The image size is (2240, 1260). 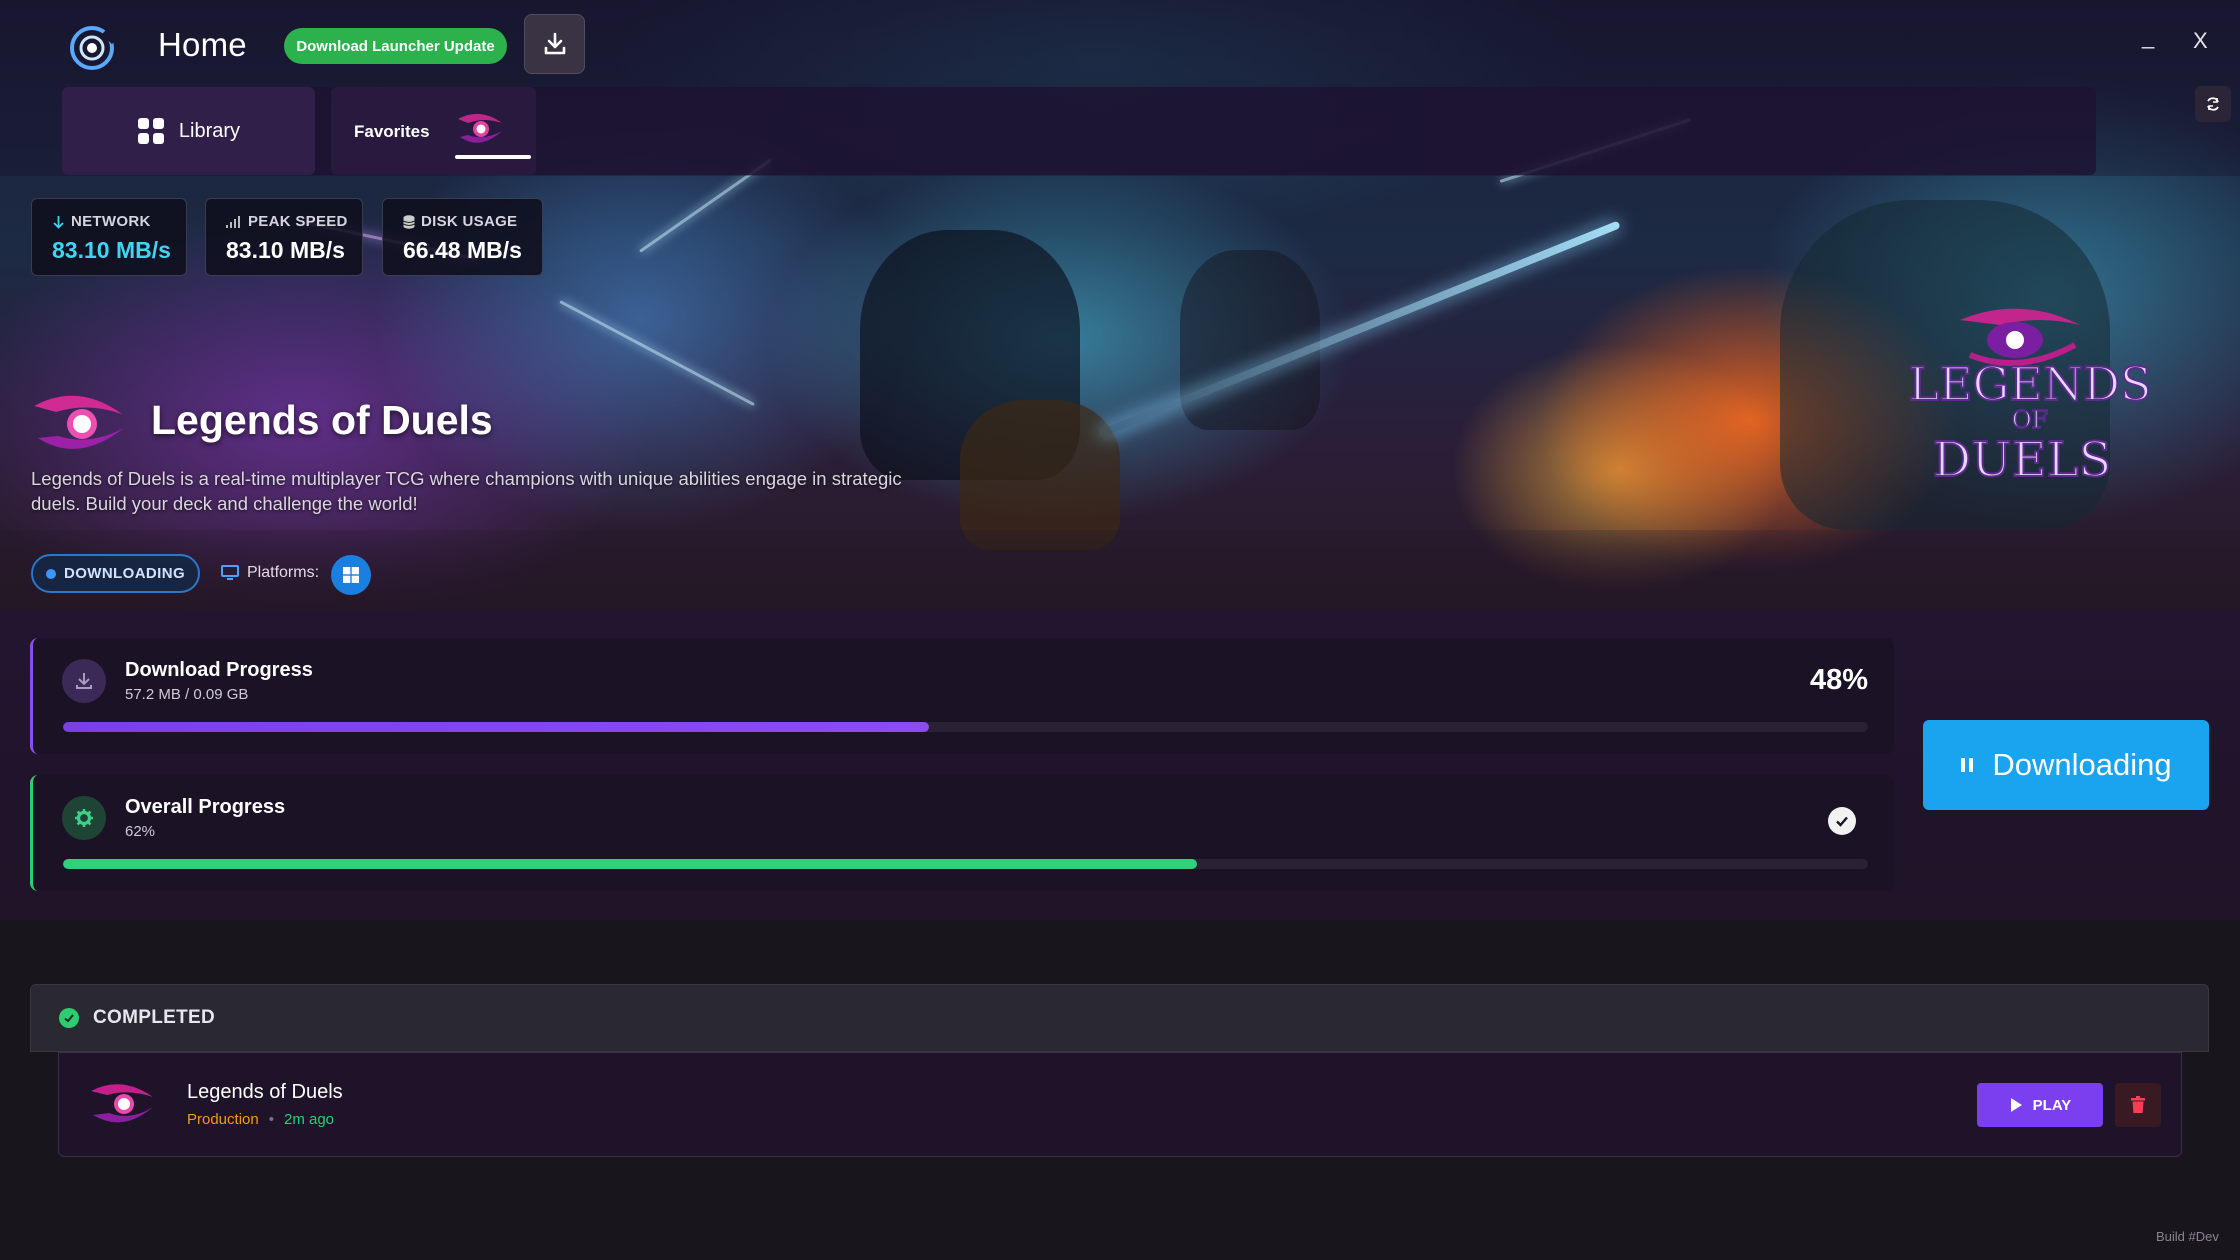 What do you see at coordinates (209, 130) in the screenshot?
I see `tab-library-label: Library` at bounding box center [209, 130].